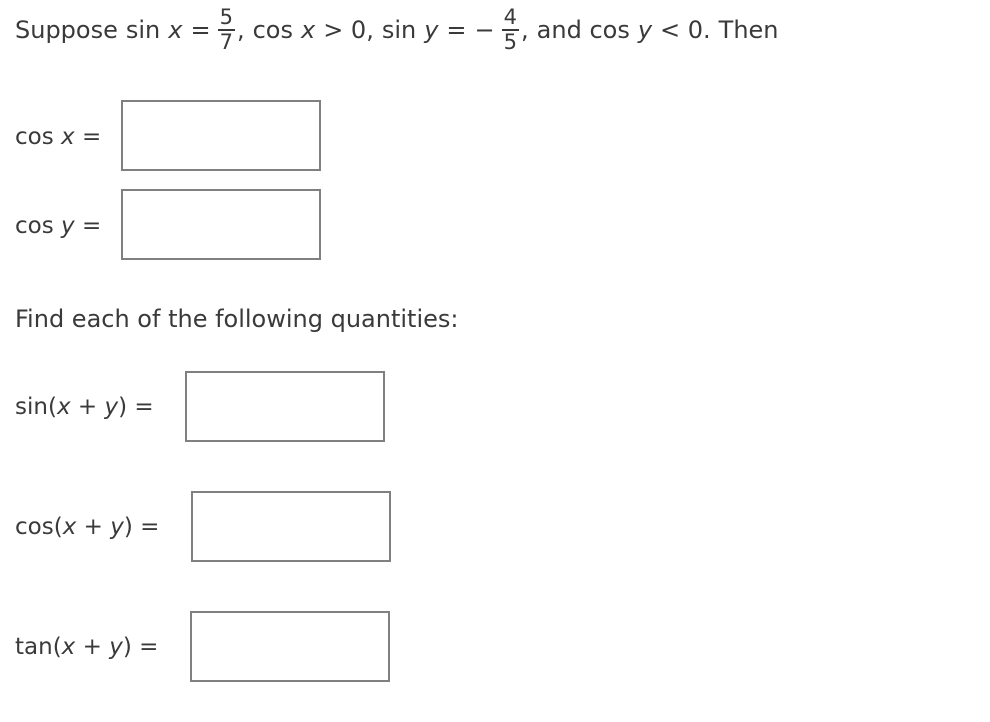 The height and width of the screenshot is (722, 990). Describe the element at coordinates (685, 30) in the screenshot. I see `cos-y-condition: < 0.` at that location.